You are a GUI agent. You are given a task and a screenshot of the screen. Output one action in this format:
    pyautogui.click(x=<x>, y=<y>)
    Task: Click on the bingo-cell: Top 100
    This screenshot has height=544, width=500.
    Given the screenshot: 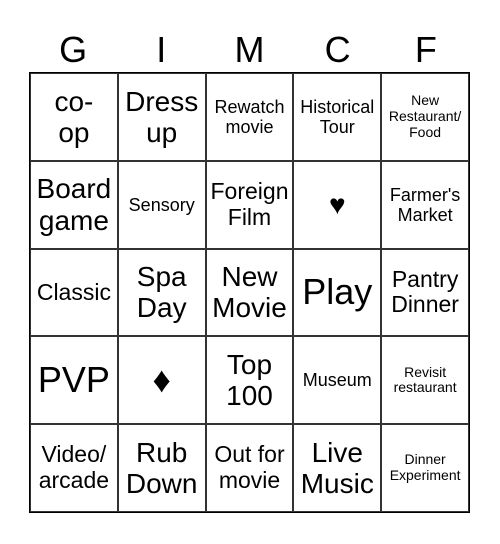 What is the action you would take?
    pyautogui.click(x=249, y=380)
    